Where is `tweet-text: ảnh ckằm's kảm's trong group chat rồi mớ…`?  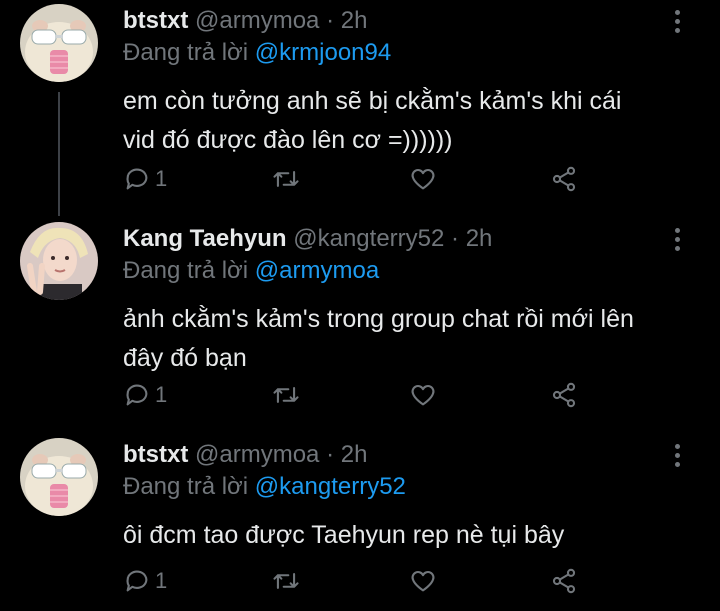
tweet-text: ảnh ckằm's kảm's trong group chat rồi mớ… is located at coordinates (408, 339).